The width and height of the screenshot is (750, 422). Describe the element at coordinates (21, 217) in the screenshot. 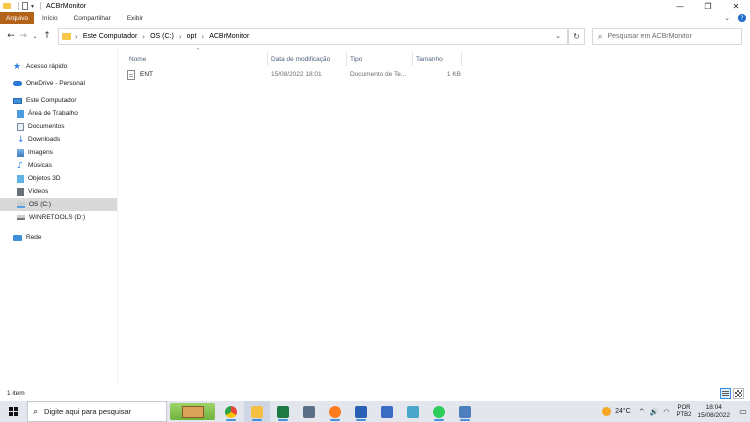

I see `usb-drive-icon` at that location.